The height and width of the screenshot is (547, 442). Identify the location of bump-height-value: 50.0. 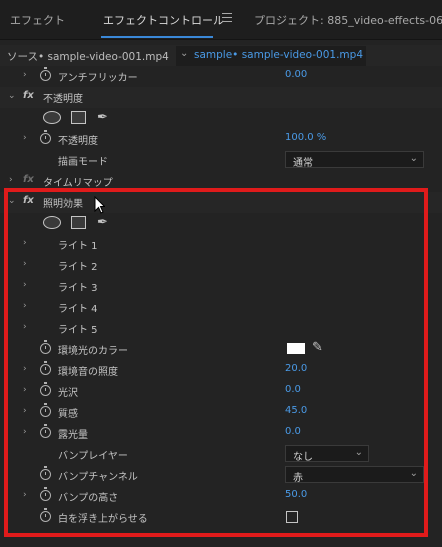
(296, 494).